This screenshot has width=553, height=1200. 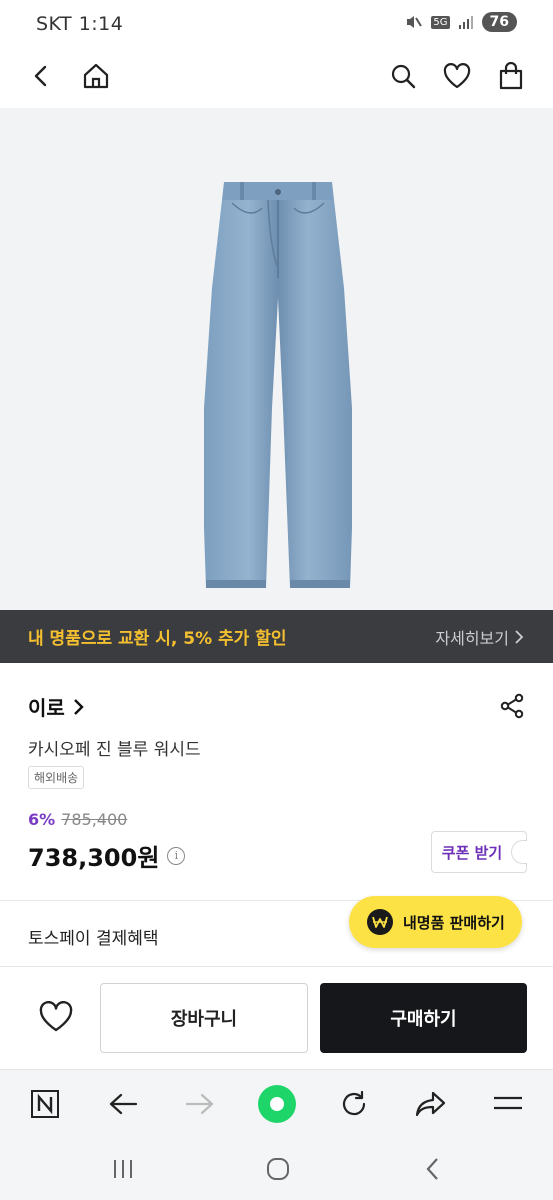 I want to click on cart-nav-button, so click(x=511, y=76).